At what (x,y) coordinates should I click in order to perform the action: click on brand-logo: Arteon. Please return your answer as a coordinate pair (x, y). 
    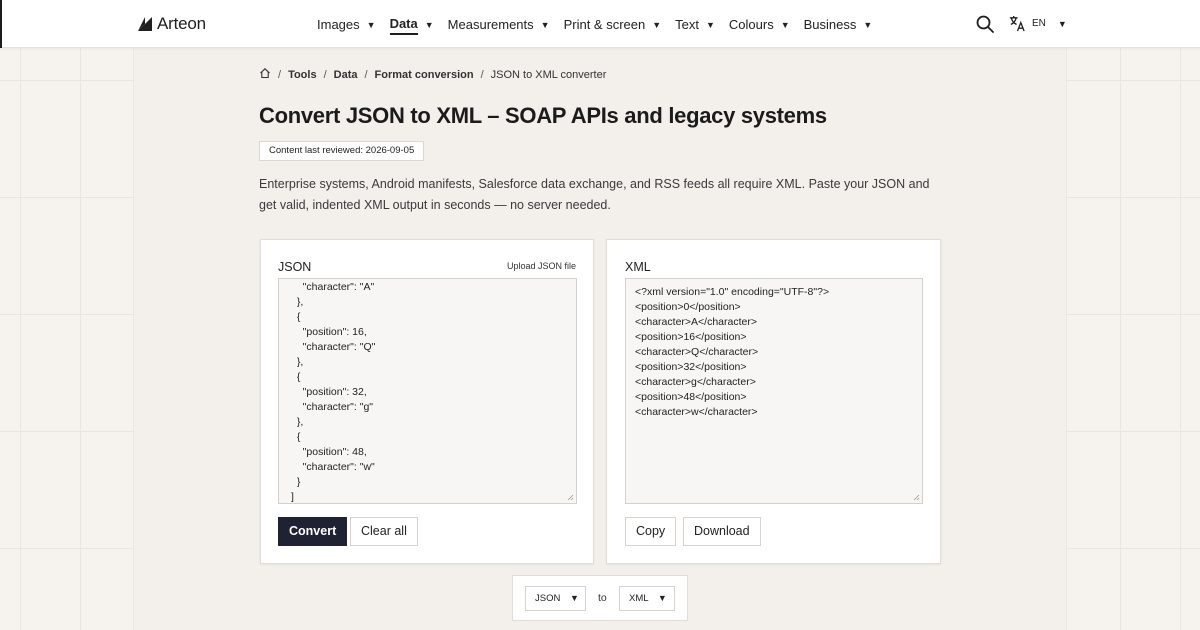
    Looking at the image, I should click on (171, 24).